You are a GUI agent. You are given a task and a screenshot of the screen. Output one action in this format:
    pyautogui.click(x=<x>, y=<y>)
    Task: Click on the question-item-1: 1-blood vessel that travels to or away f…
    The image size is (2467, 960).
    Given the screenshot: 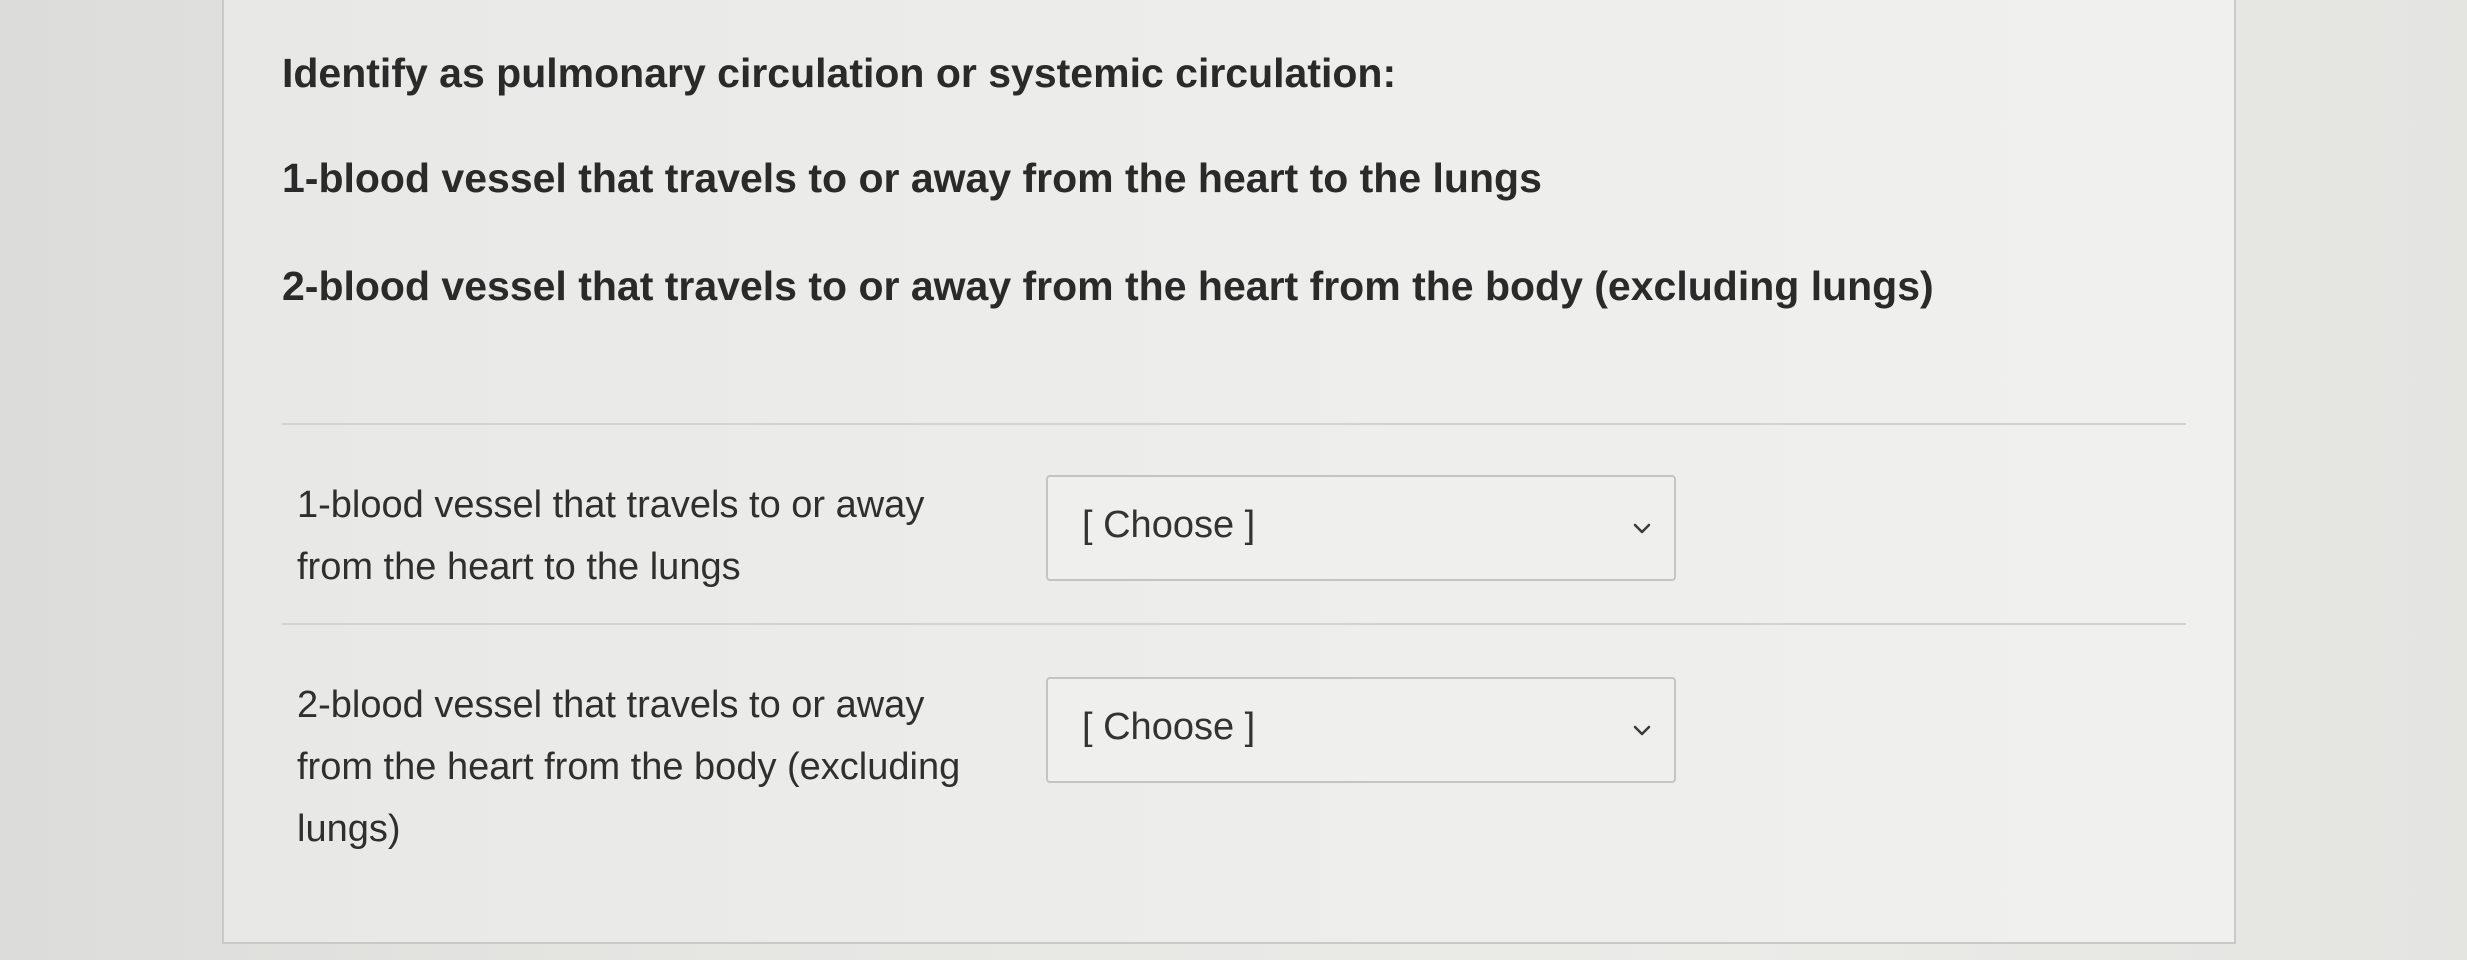 What is the action you would take?
    pyautogui.click(x=912, y=178)
    